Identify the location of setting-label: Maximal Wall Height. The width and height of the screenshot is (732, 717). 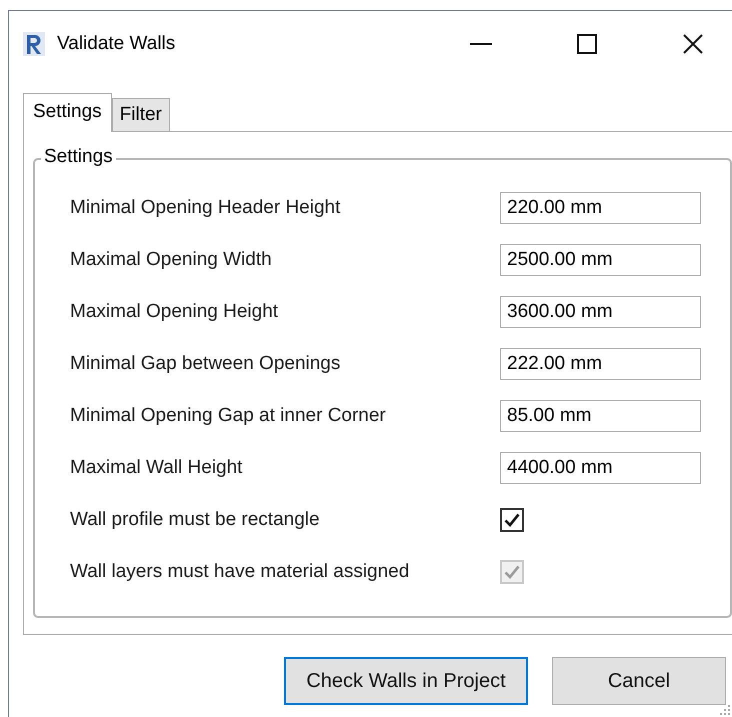
(157, 468).